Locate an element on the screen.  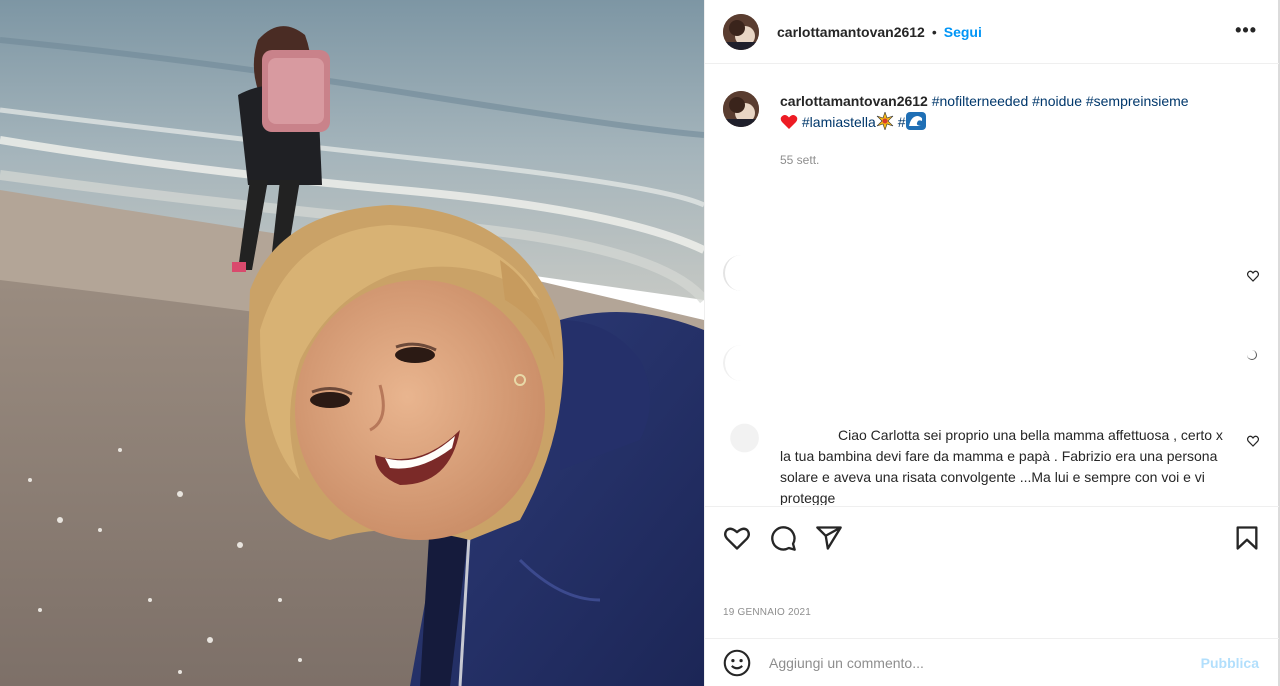
more-icon: ••• is located at coordinates (1246, 30).